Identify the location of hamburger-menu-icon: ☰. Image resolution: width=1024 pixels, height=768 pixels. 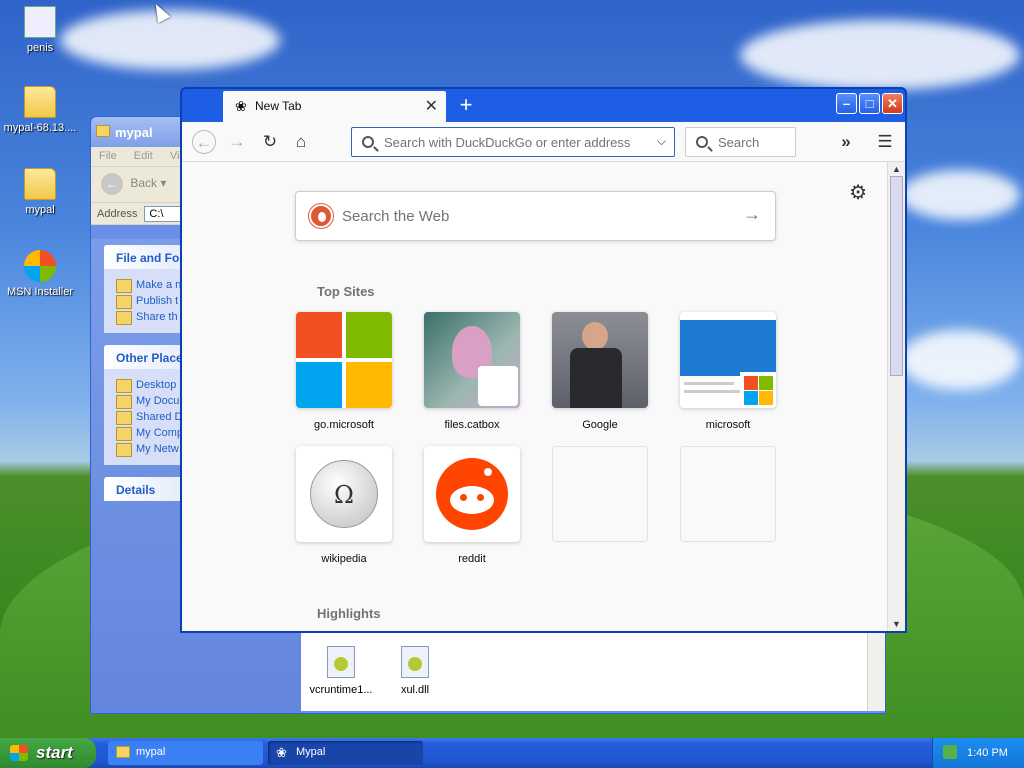
(885, 142).